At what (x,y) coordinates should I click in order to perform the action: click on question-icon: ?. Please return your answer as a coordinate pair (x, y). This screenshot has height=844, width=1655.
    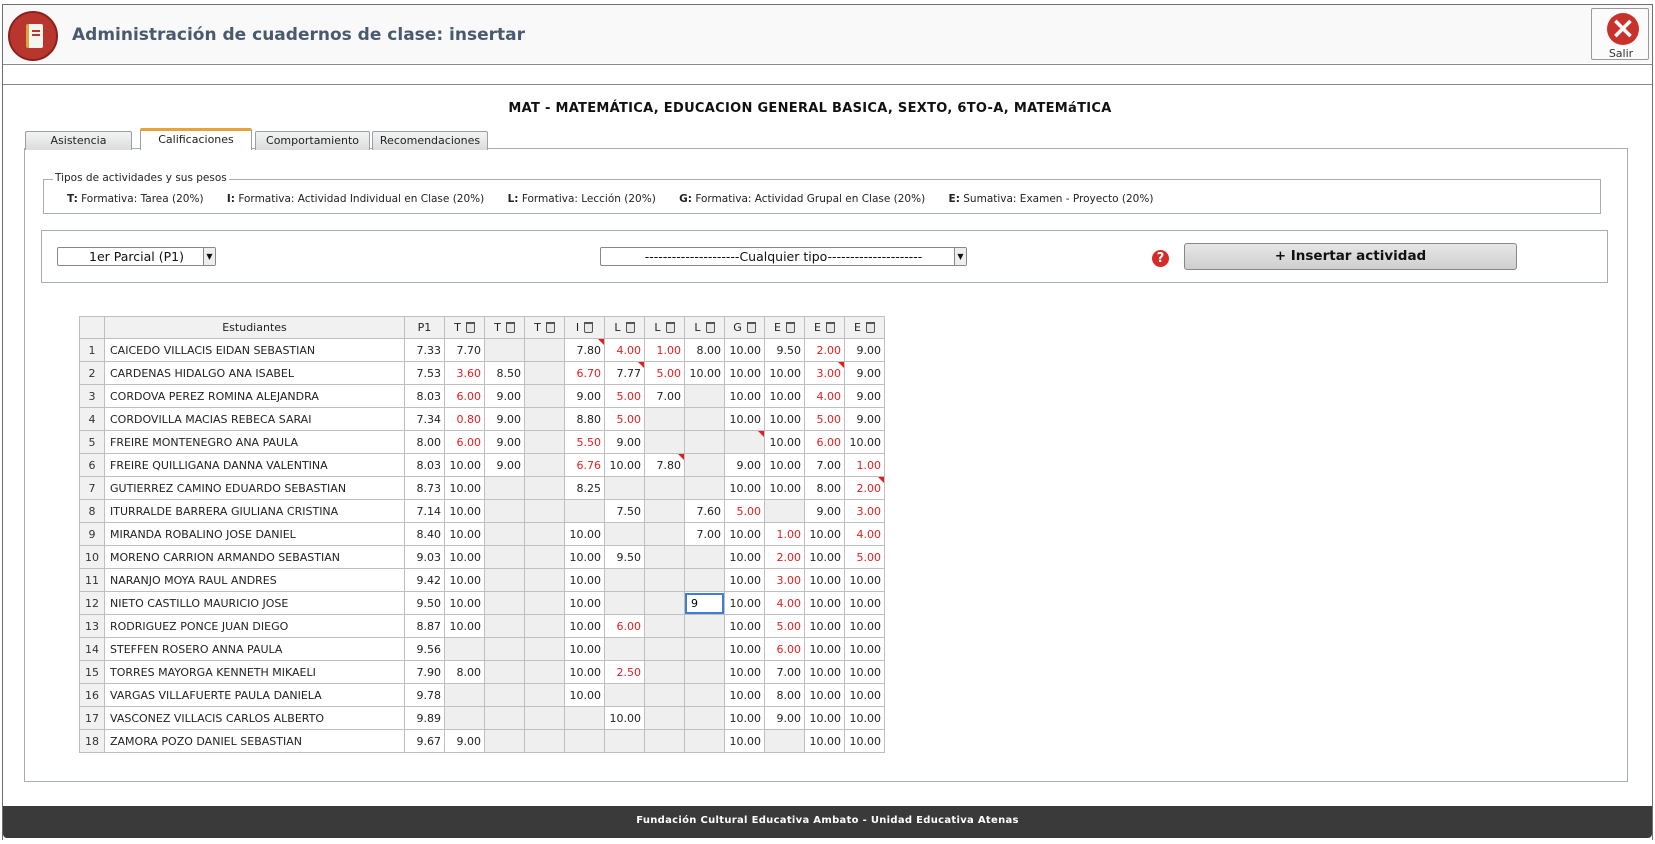
    Looking at the image, I should click on (1160, 258).